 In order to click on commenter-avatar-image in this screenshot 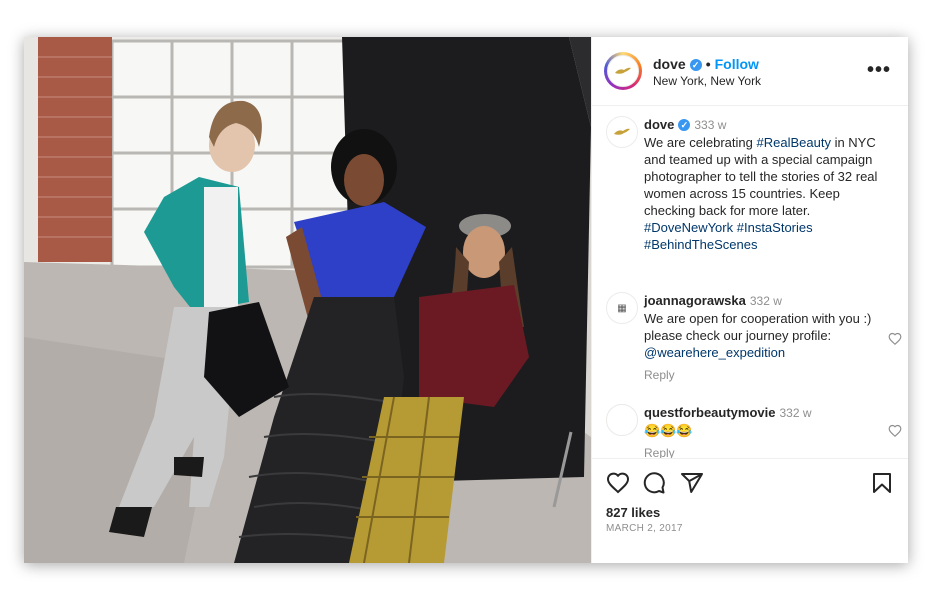, I will do `click(622, 420)`.